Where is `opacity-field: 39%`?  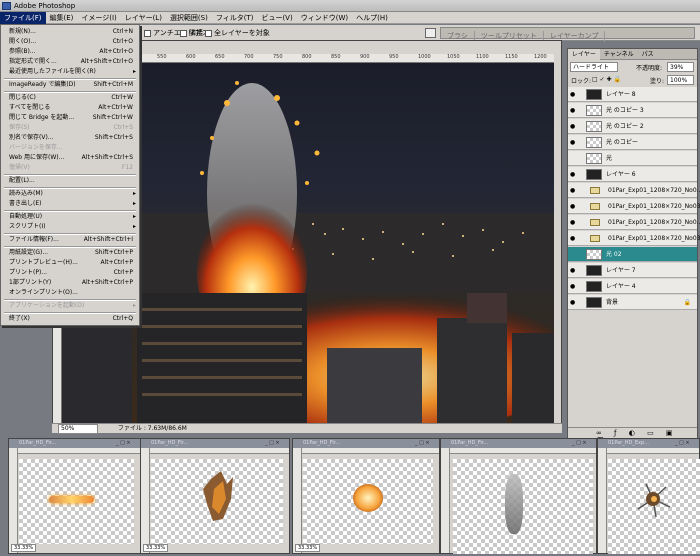
opacity-field: 39% is located at coordinates (680, 67).